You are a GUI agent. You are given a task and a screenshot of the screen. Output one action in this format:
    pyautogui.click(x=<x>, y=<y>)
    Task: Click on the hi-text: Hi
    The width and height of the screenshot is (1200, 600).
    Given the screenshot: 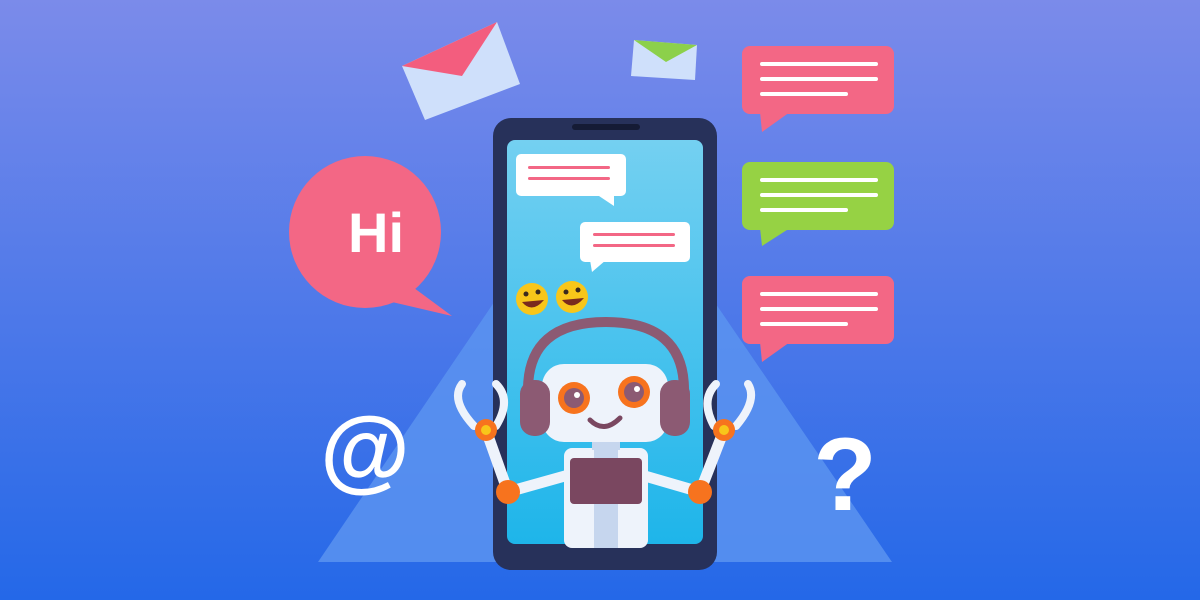 What is the action you would take?
    pyautogui.click(x=376, y=232)
    